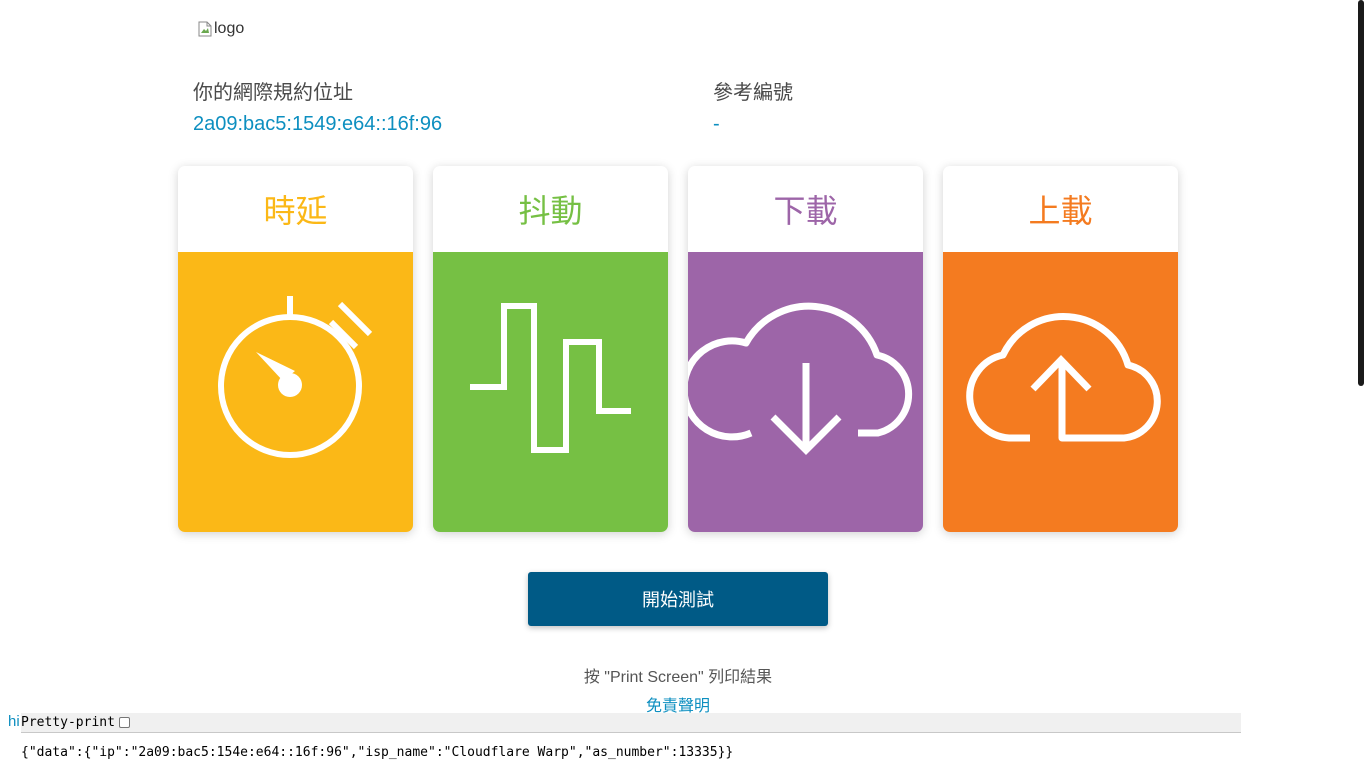 The height and width of the screenshot is (768, 1366). I want to click on download-title: 下載, so click(805, 211).